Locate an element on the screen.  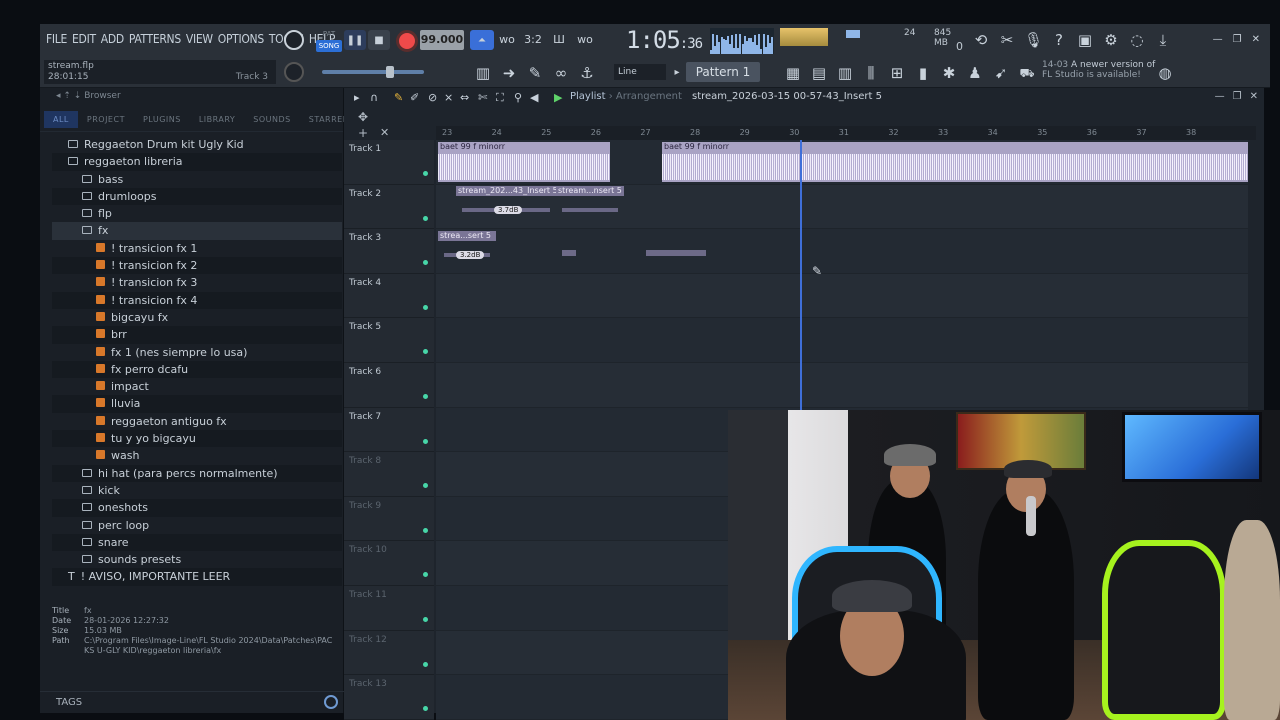
browser-file-item: ! transicion fx 2 is located at coordinates (197, 266).